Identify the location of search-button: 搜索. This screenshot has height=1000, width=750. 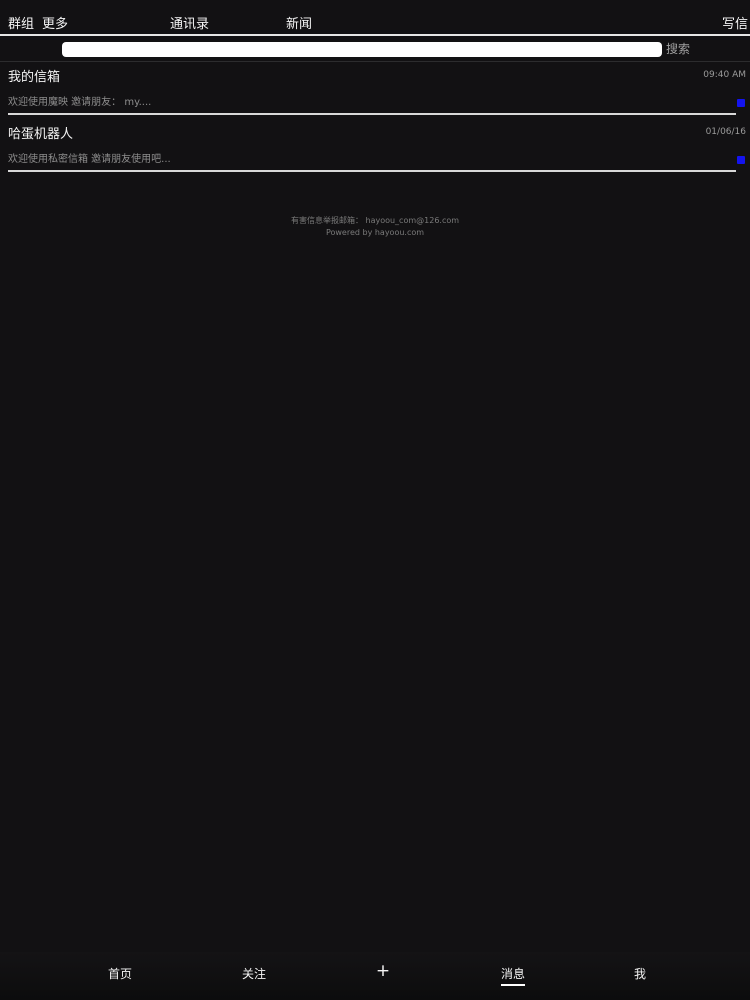
(678, 49).